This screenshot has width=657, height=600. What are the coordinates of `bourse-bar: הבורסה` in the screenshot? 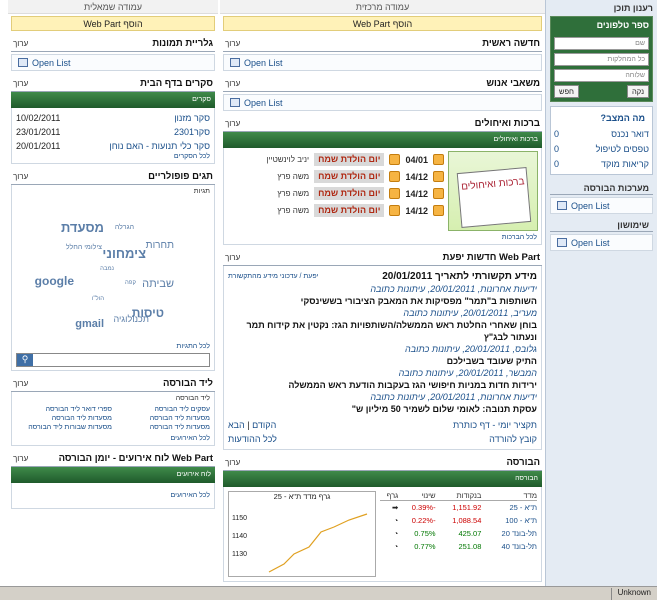 It's located at (382, 479).